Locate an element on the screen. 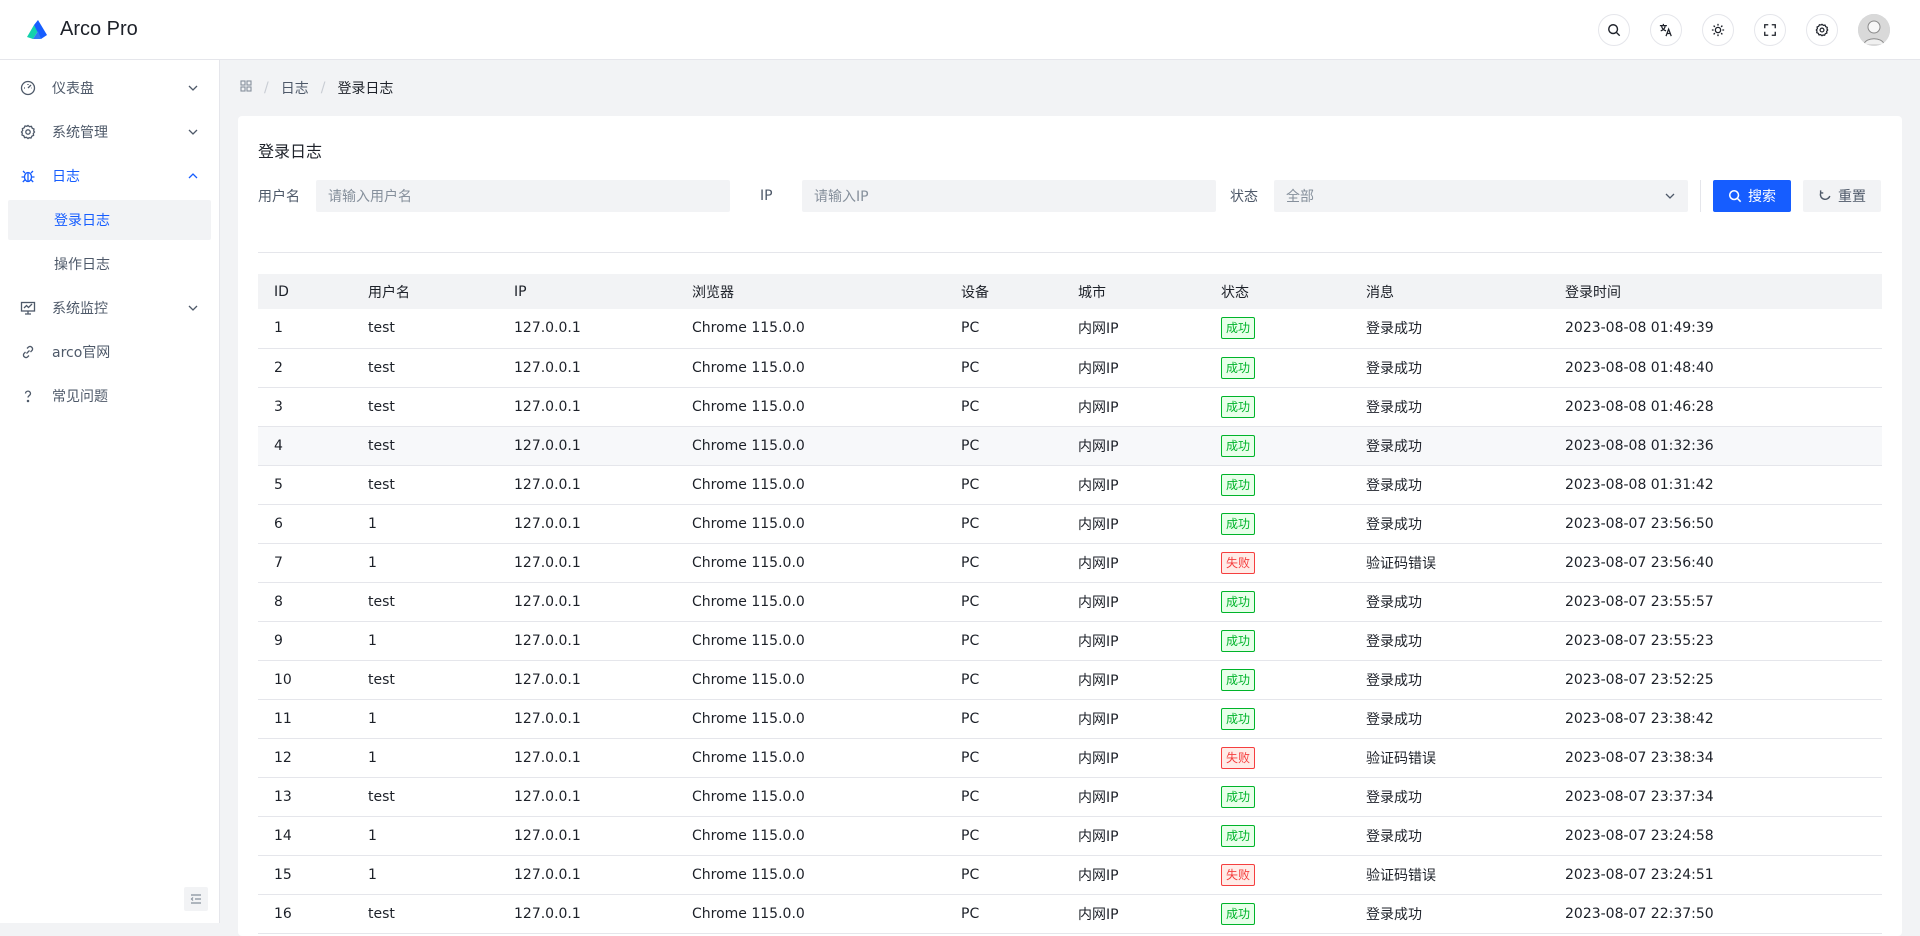 The height and width of the screenshot is (936, 1920). avatar-icon is located at coordinates (1874, 29).